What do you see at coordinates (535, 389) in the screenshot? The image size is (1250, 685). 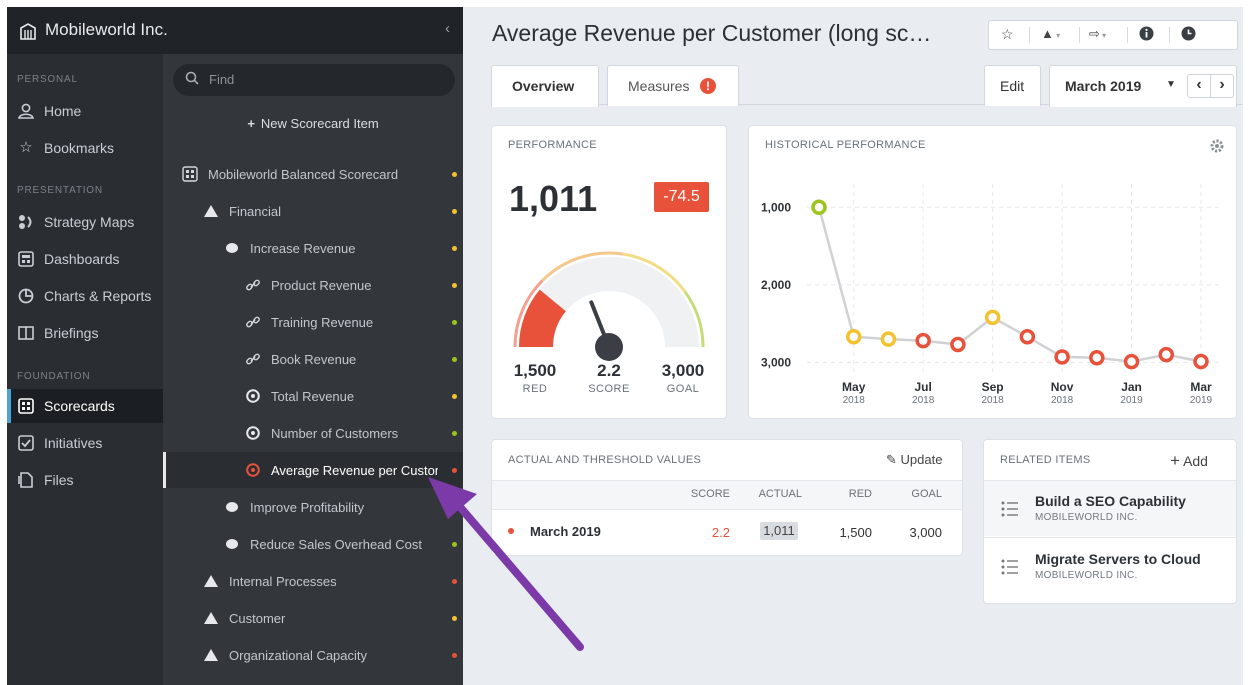 I see `red-label: RED` at bounding box center [535, 389].